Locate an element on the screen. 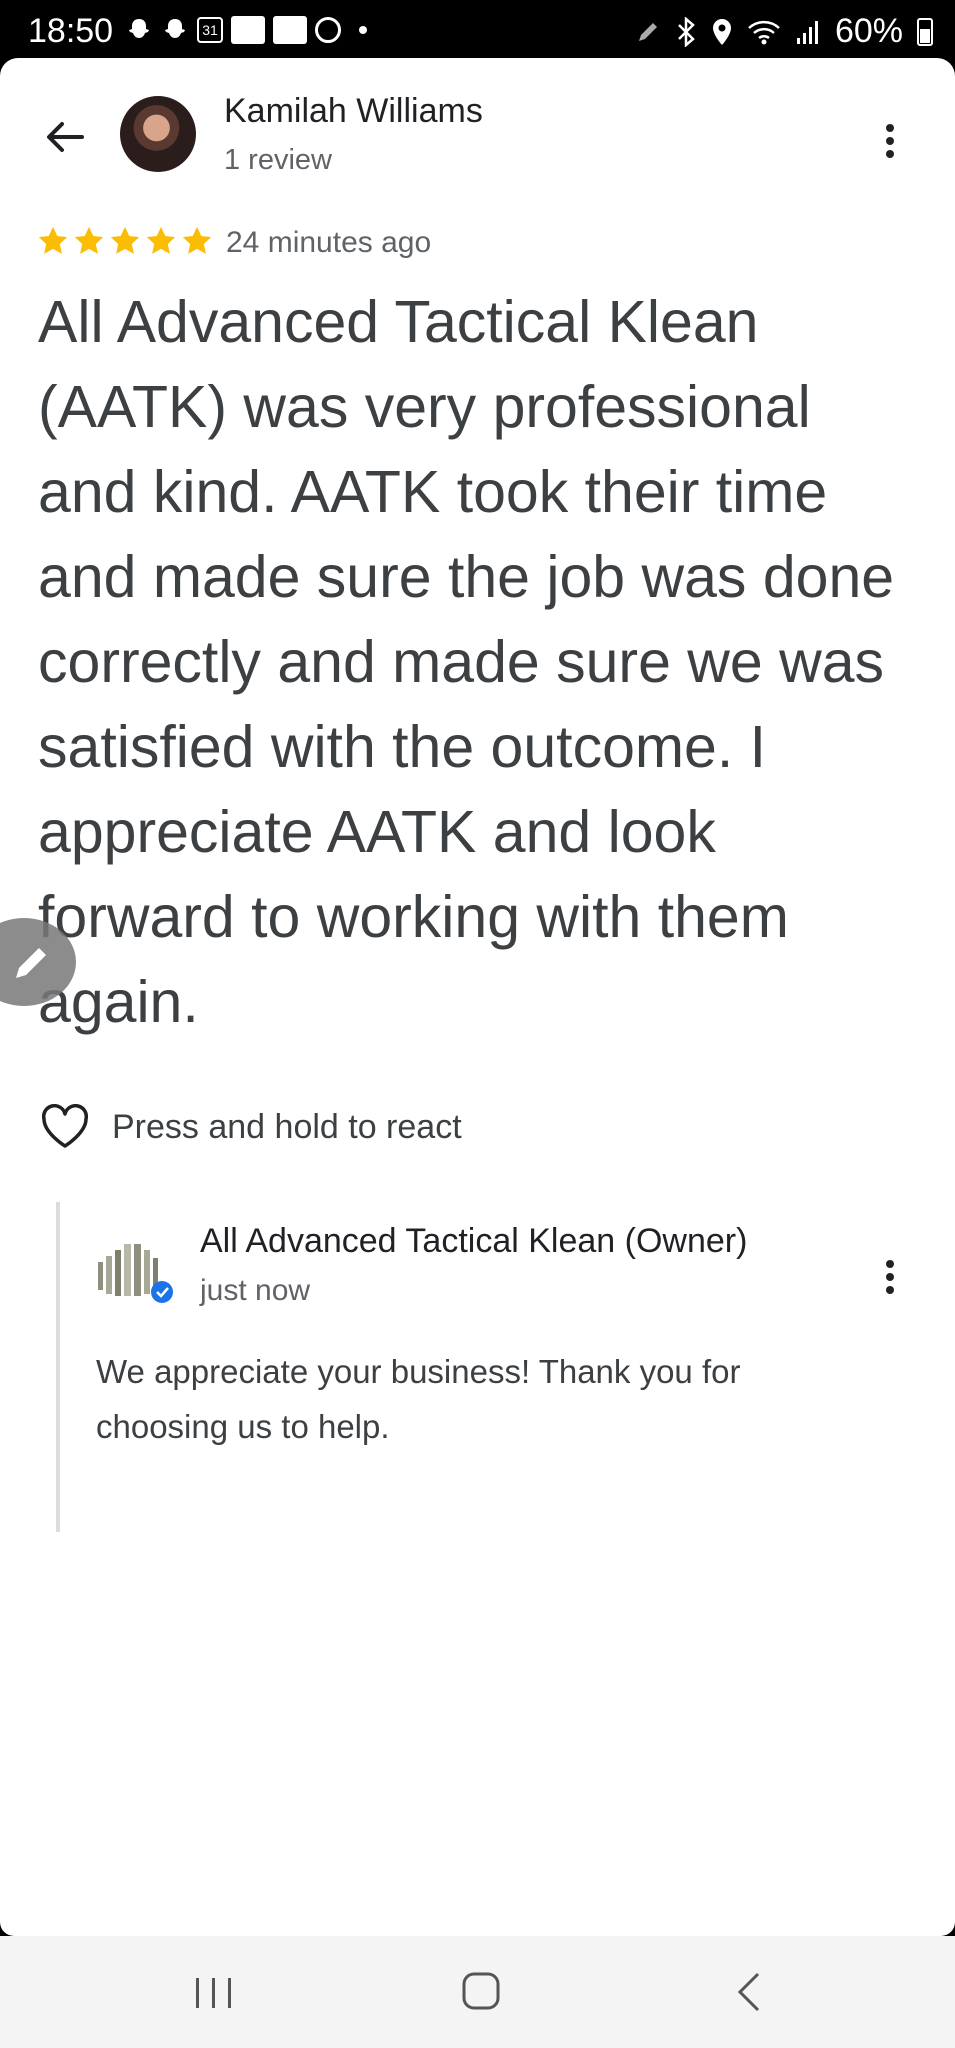 The width and height of the screenshot is (955, 2048). review-time: 24 minutes ago is located at coordinates (329, 242).